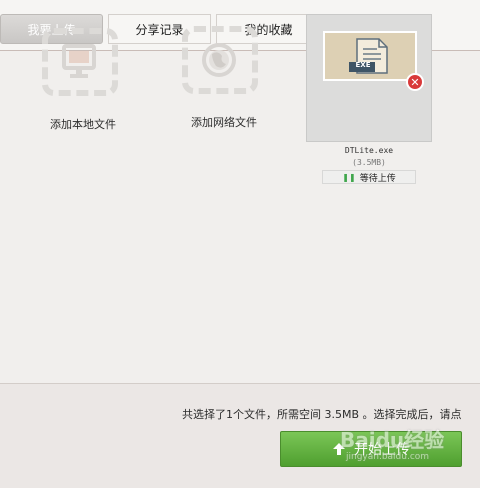 This screenshot has height=488, width=480. What do you see at coordinates (369, 162) in the screenshot?
I see `file-size: (3.5MB)` at bounding box center [369, 162].